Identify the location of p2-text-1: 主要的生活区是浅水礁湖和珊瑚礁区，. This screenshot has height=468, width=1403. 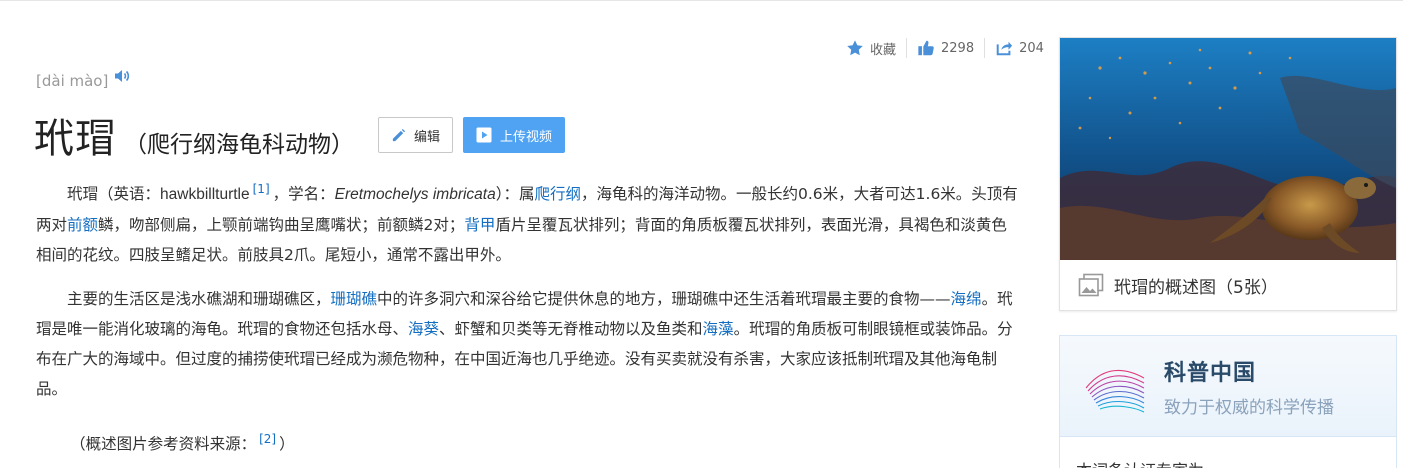
(199, 299).